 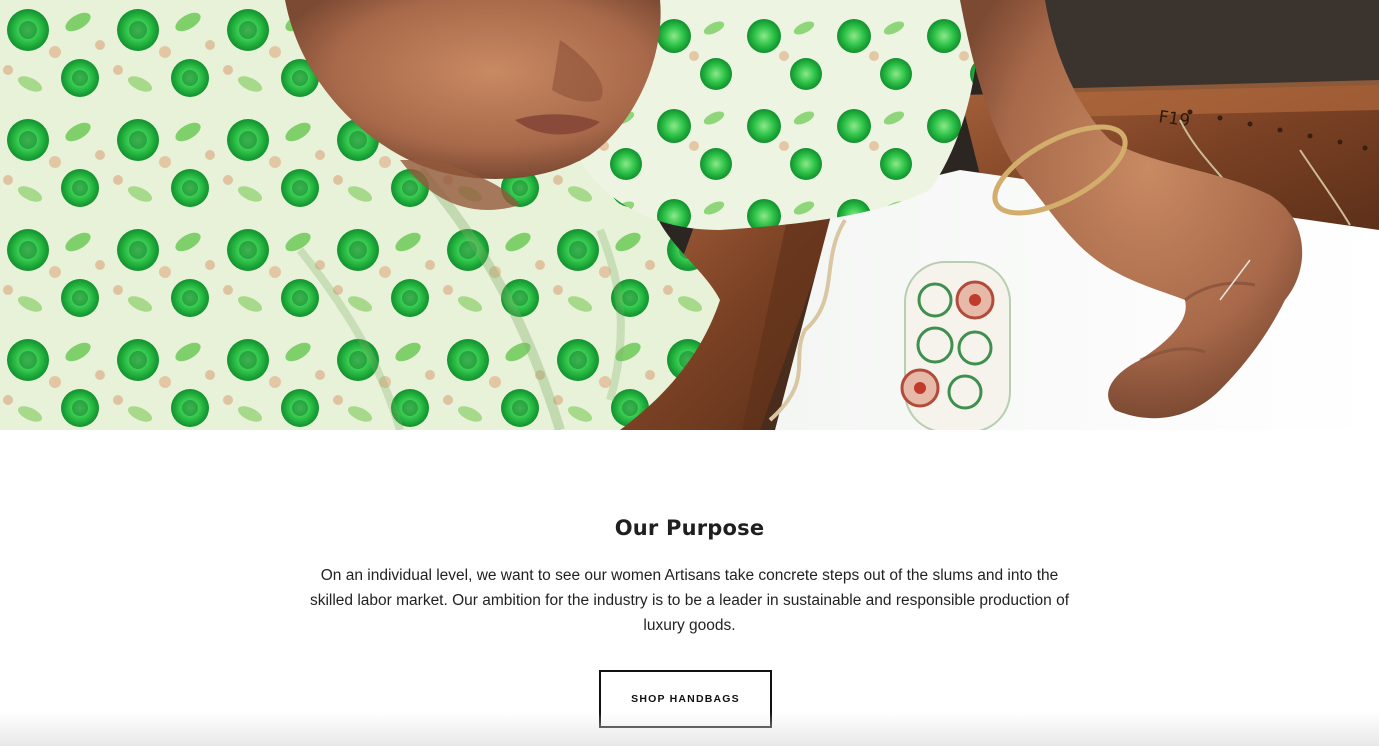 I want to click on section-title: Our Purpose, so click(x=689, y=528).